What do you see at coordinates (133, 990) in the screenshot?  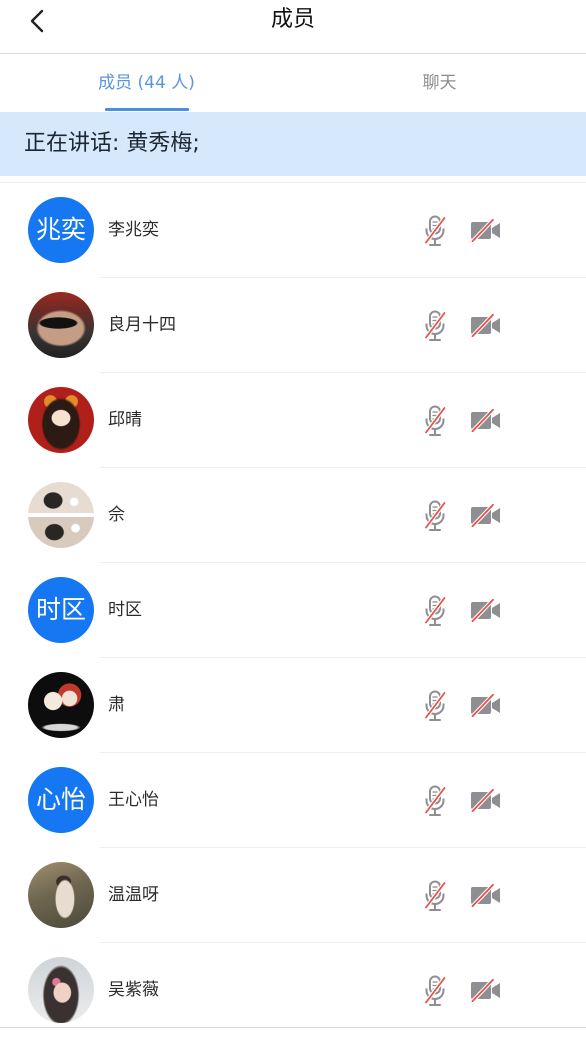 I see `member-name: 吴紫薇` at bounding box center [133, 990].